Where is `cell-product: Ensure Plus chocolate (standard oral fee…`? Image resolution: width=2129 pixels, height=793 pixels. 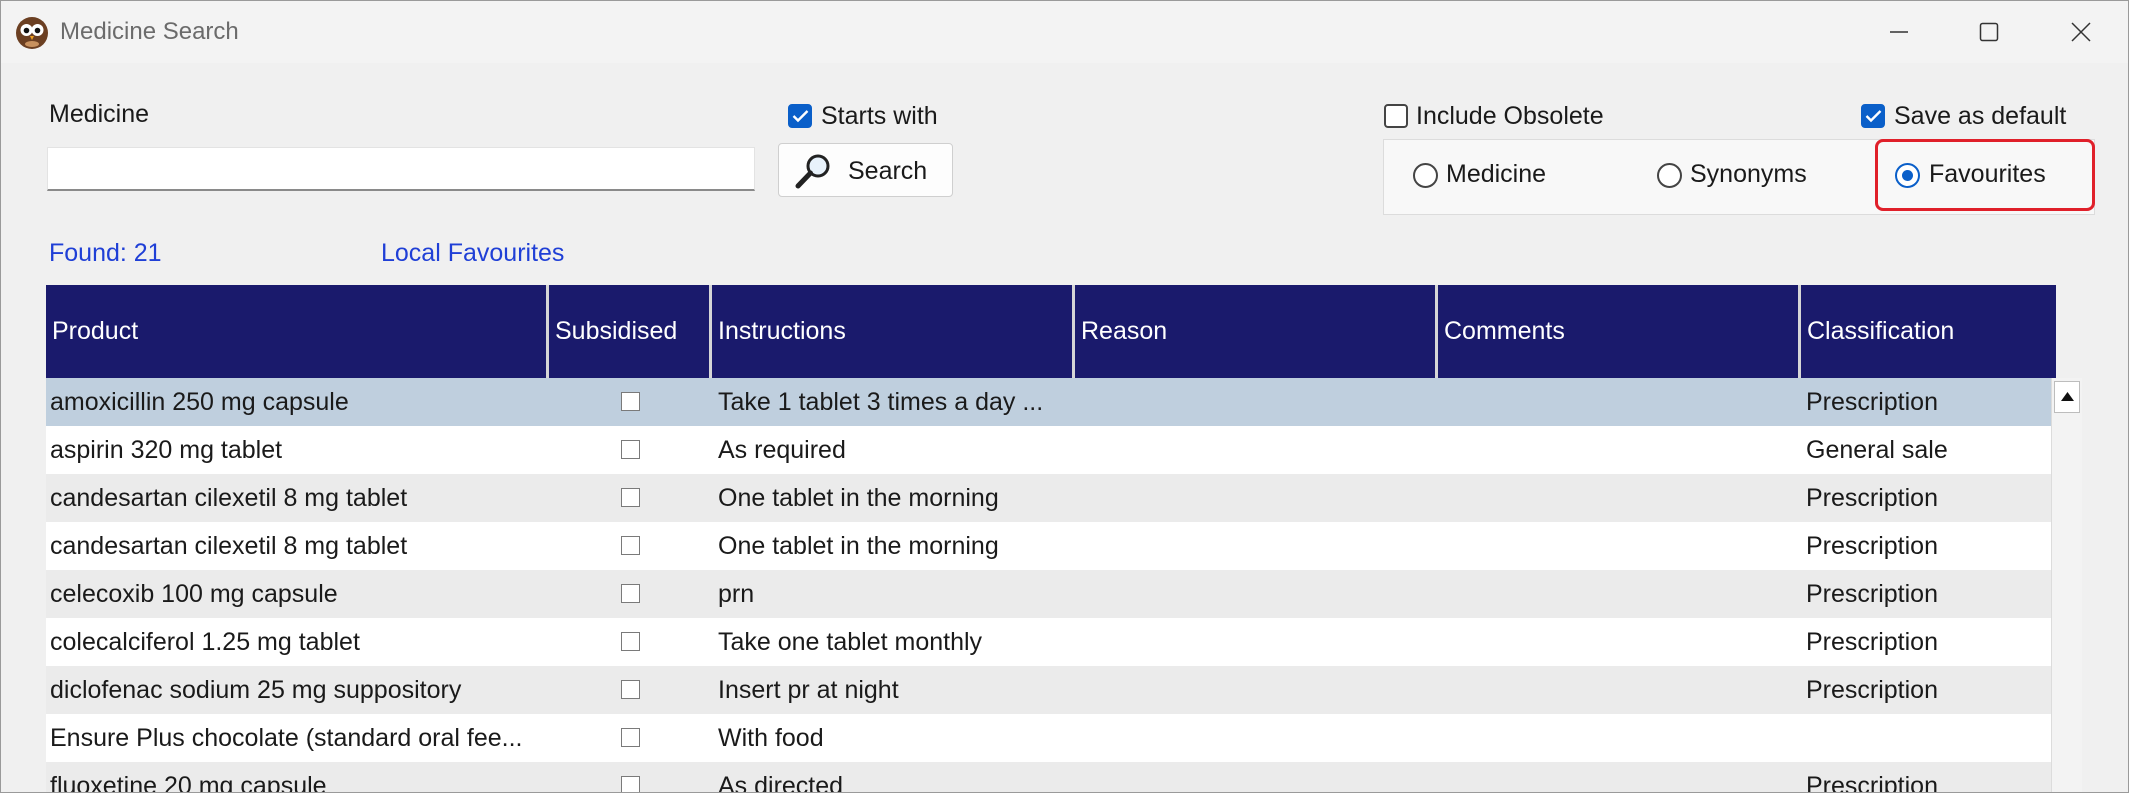
cell-product: Ensure Plus chocolate (standard oral fee… is located at coordinates (286, 738).